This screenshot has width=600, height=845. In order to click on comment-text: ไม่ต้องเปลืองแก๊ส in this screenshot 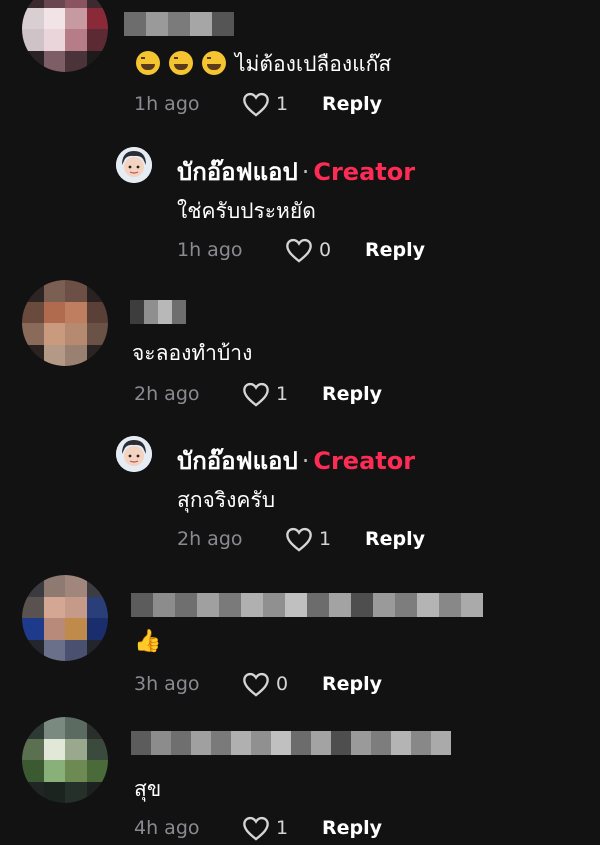, I will do `click(263, 64)`.